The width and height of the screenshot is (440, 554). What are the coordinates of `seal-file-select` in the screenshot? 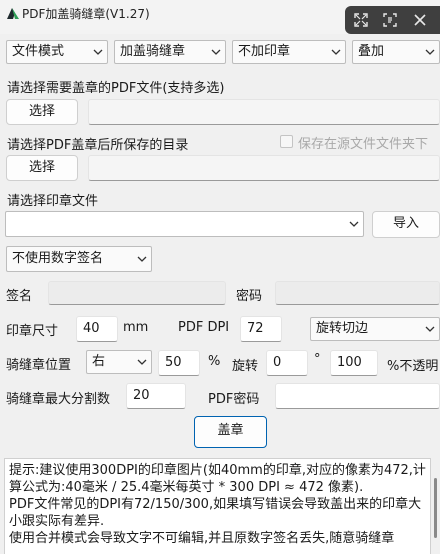 It's located at (184, 224).